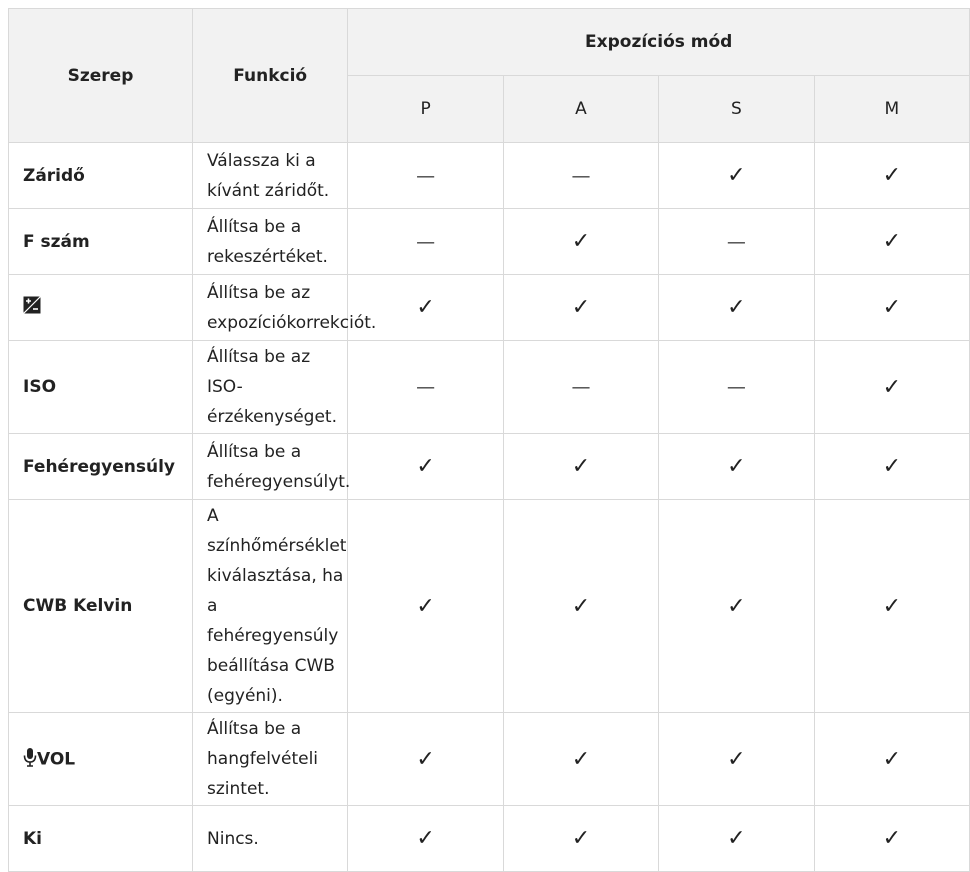 The image size is (970, 872). Describe the element at coordinates (56, 759) in the screenshot. I see `row-role-text: VOL` at that location.